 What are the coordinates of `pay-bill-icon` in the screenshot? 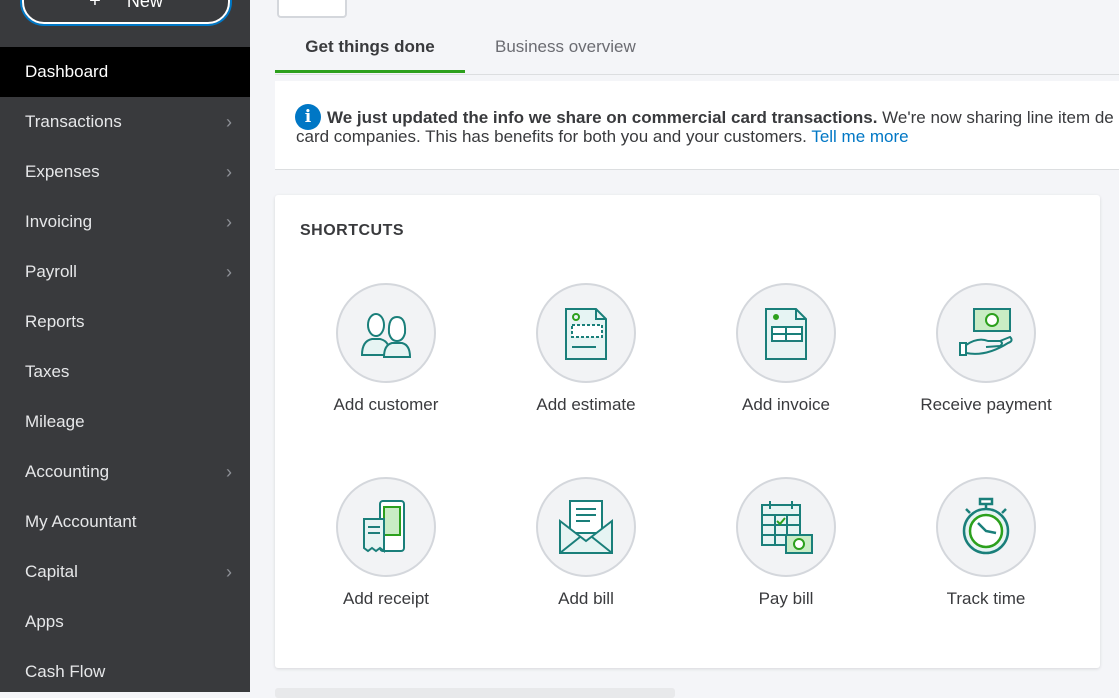 It's located at (786, 527).